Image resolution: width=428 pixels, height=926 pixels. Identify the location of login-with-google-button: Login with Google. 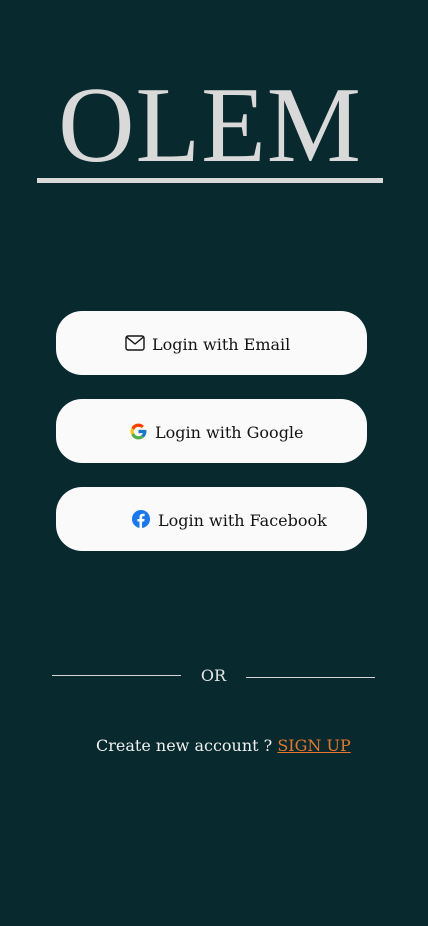
(211, 431).